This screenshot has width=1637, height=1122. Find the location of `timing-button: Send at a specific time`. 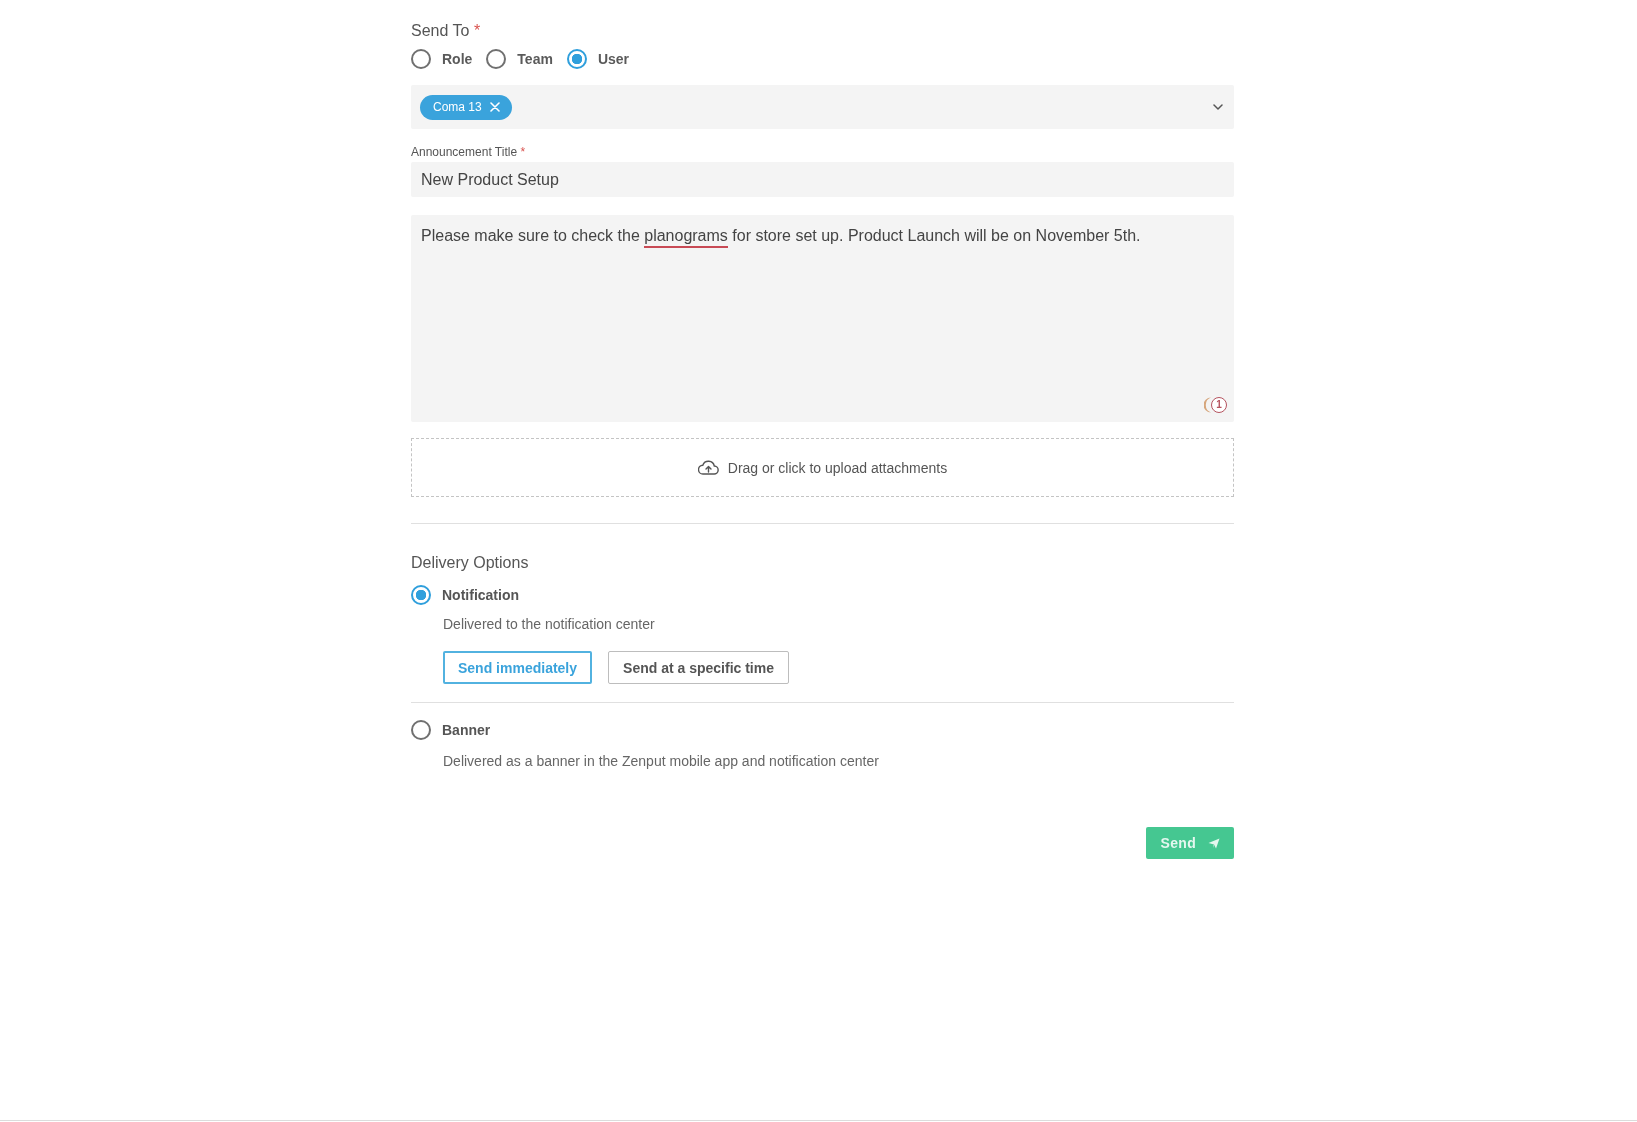

timing-button: Send at a specific time is located at coordinates (698, 667).